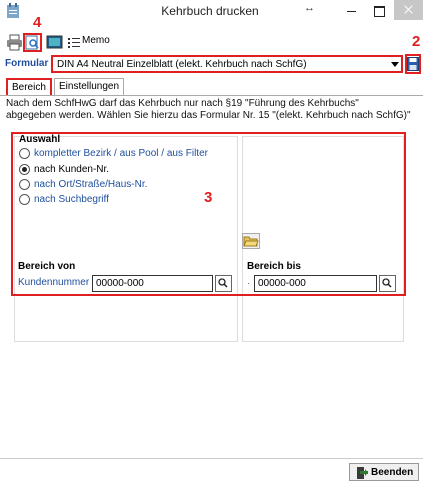  I want to click on callout-2: 2, so click(416, 41).